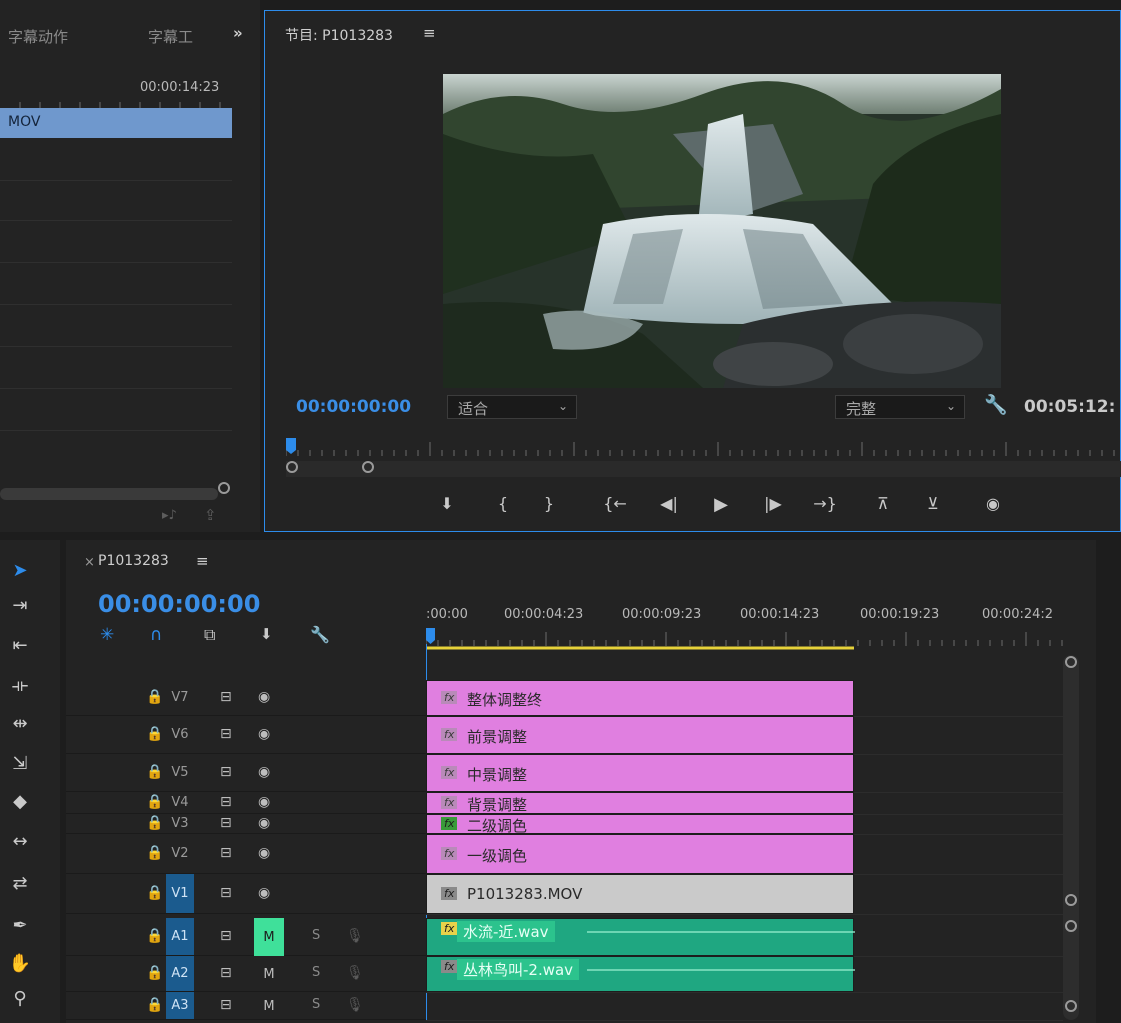 This screenshot has width=1121, height=1023. What do you see at coordinates (20, 845) in the screenshot?
I see `slip-icon: ↔` at bounding box center [20, 845].